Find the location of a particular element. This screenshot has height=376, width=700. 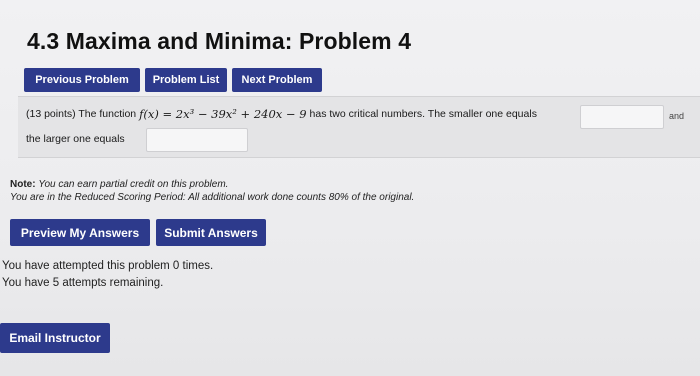

and-label: and is located at coordinates (676, 116).